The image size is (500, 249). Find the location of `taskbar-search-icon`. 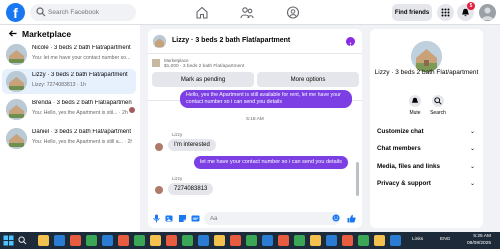

taskbar-search-icon is located at coordinates (22, 240).